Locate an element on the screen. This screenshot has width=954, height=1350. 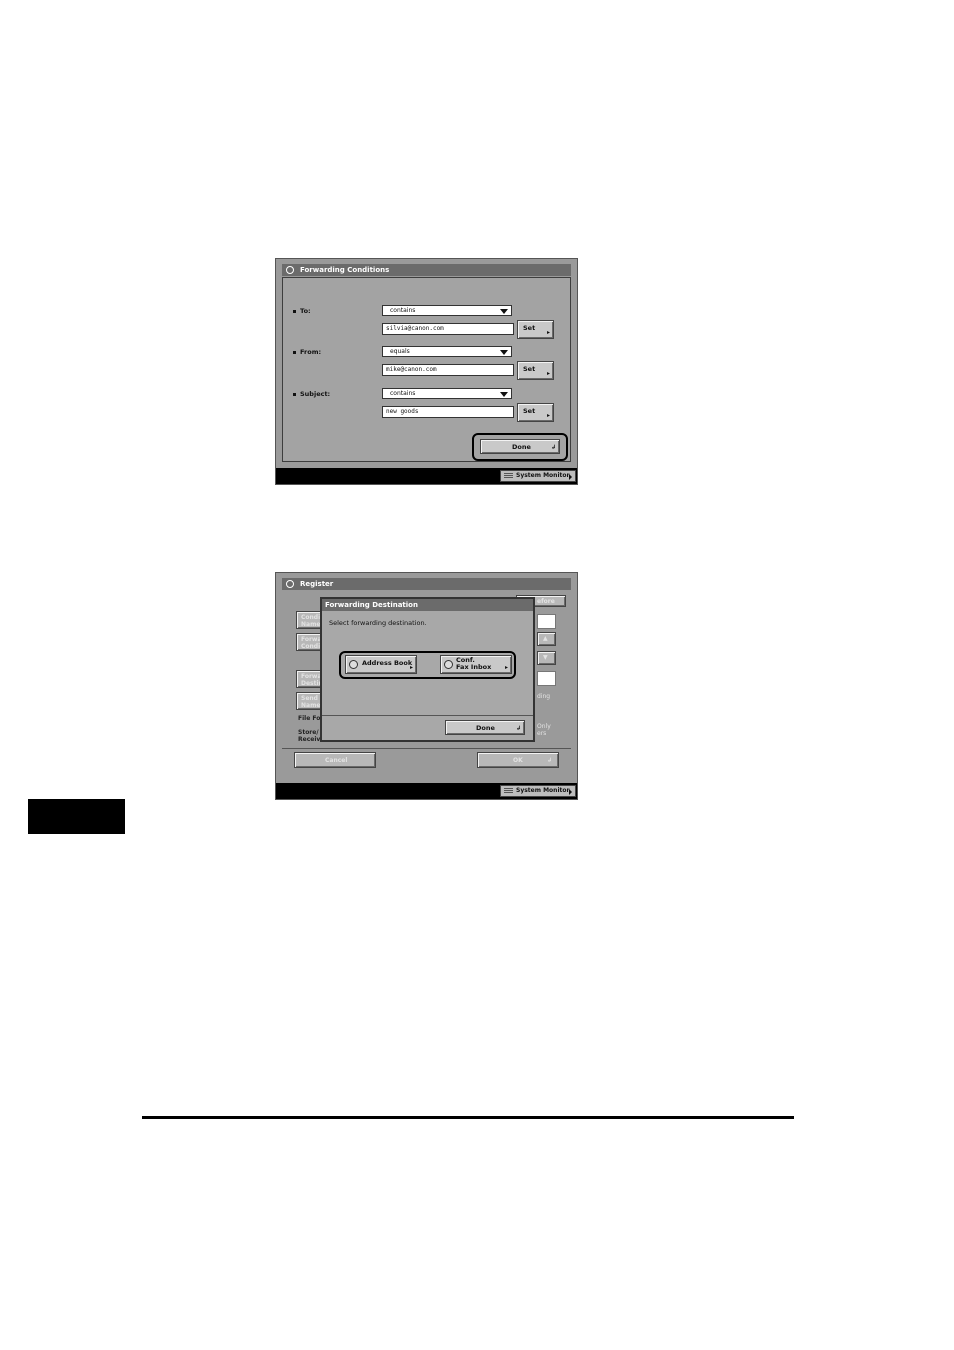
only-label: Only is located at coordinates (544, 726).